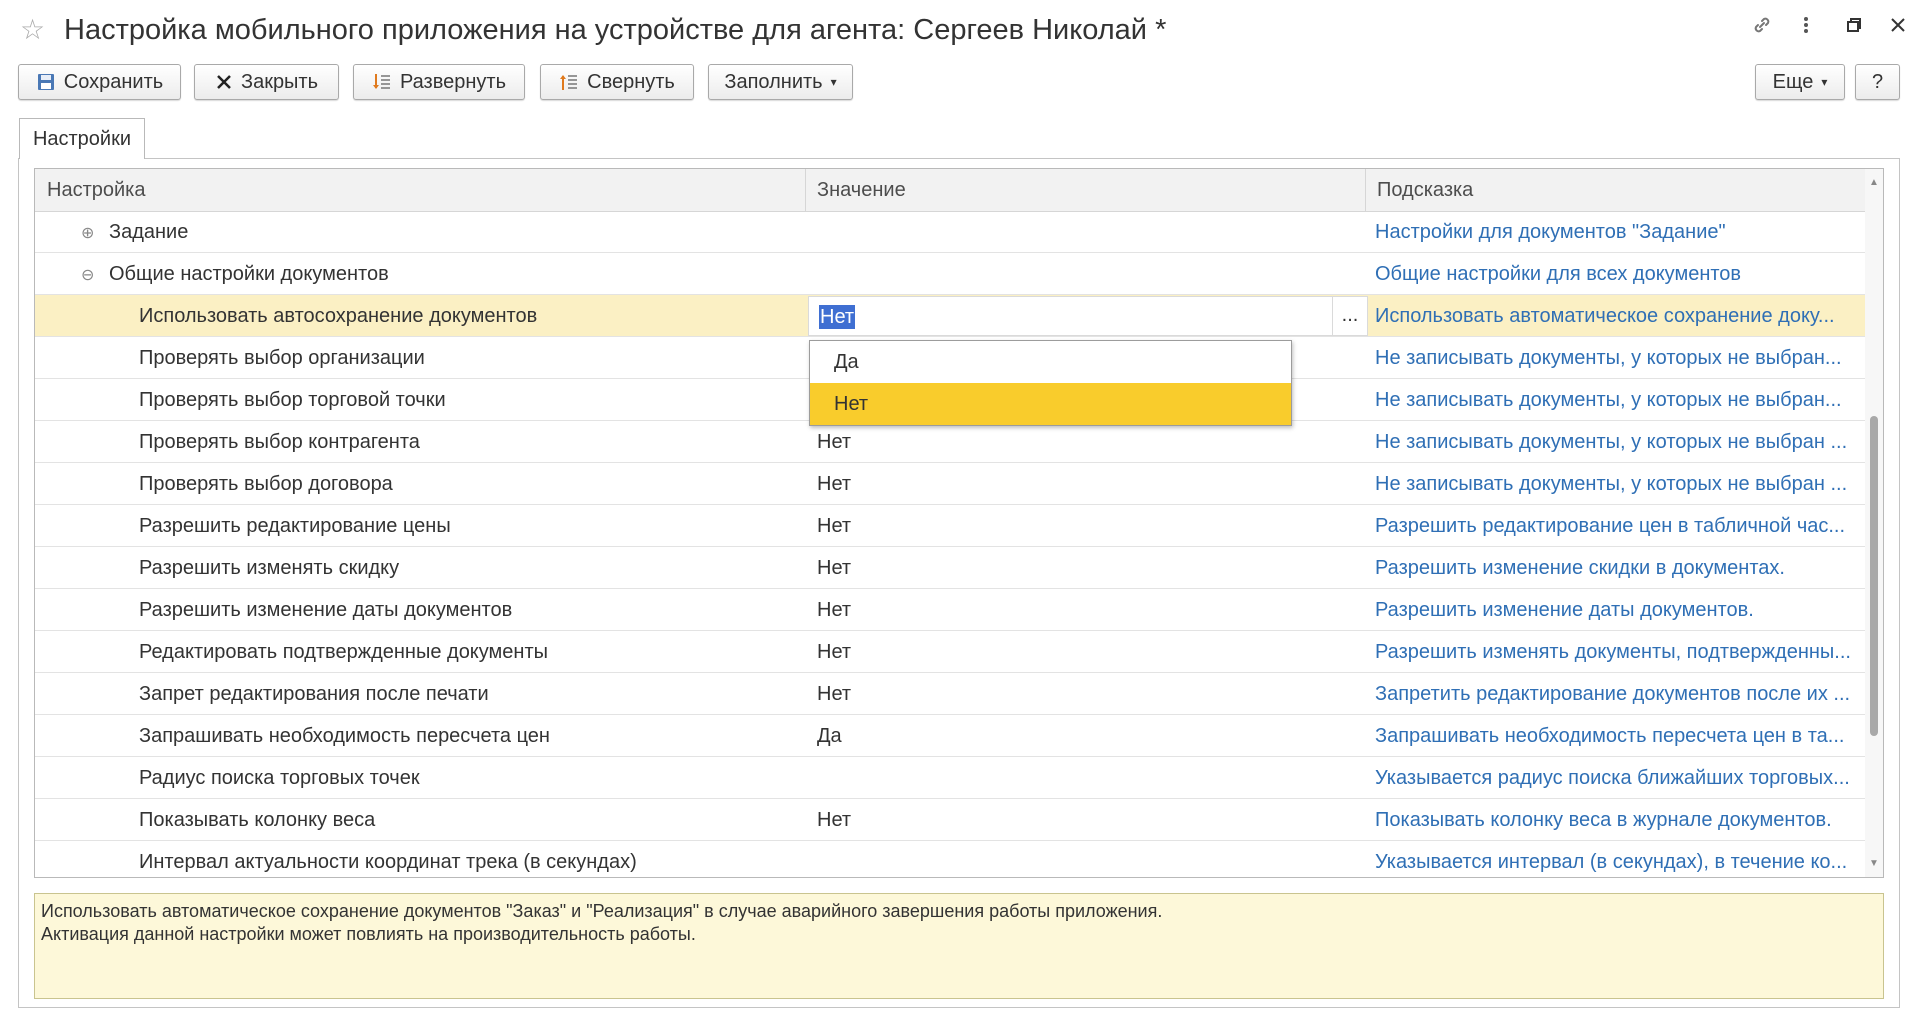 The width and height of the screenshot is (1920, 1015). What do you see at coordinates (1874, 182) in the screenshot?
I see `scroll-up-arrow-icon: ▲` at bounding box center [1874, 182].